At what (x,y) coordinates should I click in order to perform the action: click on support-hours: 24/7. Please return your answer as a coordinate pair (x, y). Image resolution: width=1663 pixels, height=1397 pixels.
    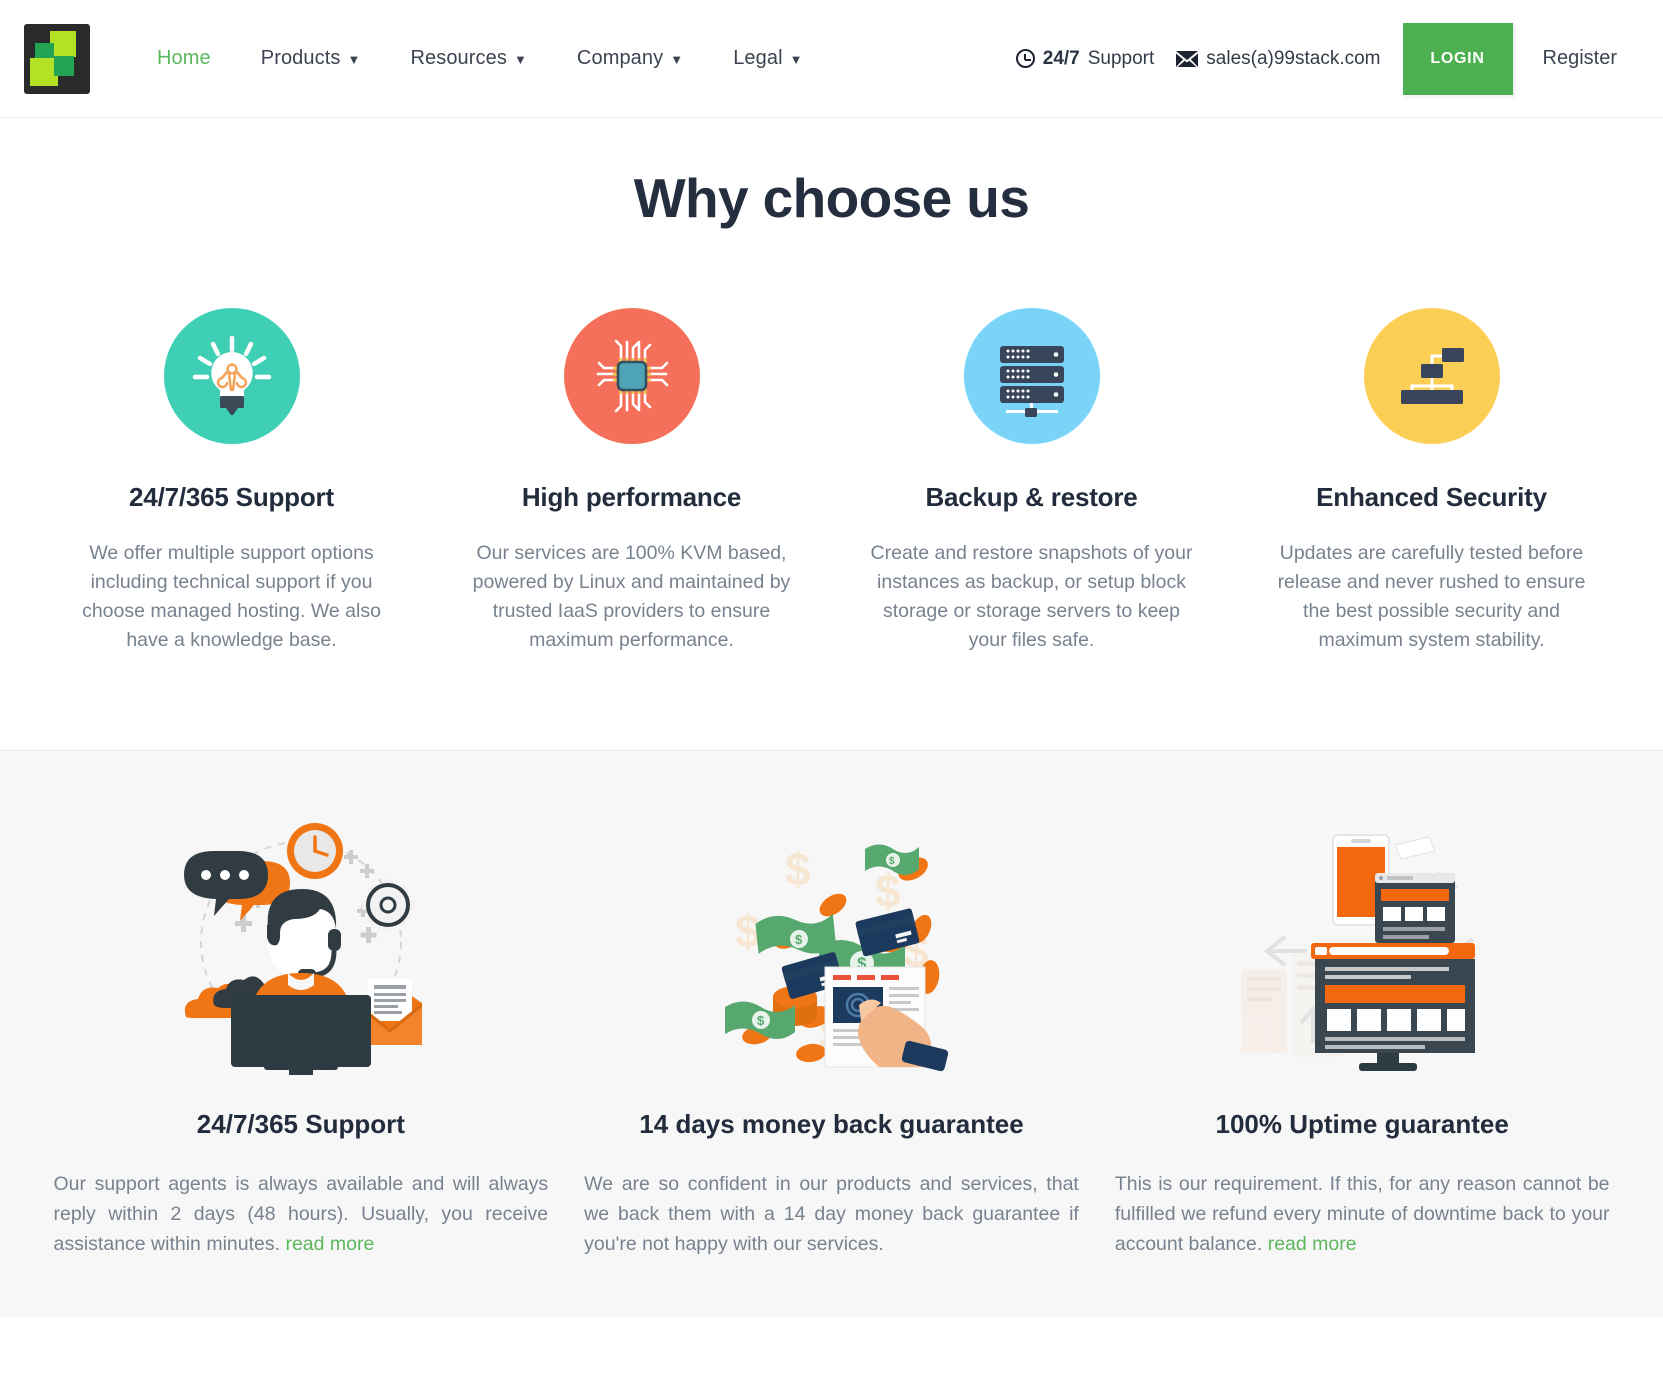
    Looking at the image, I should click on (1061, 58).